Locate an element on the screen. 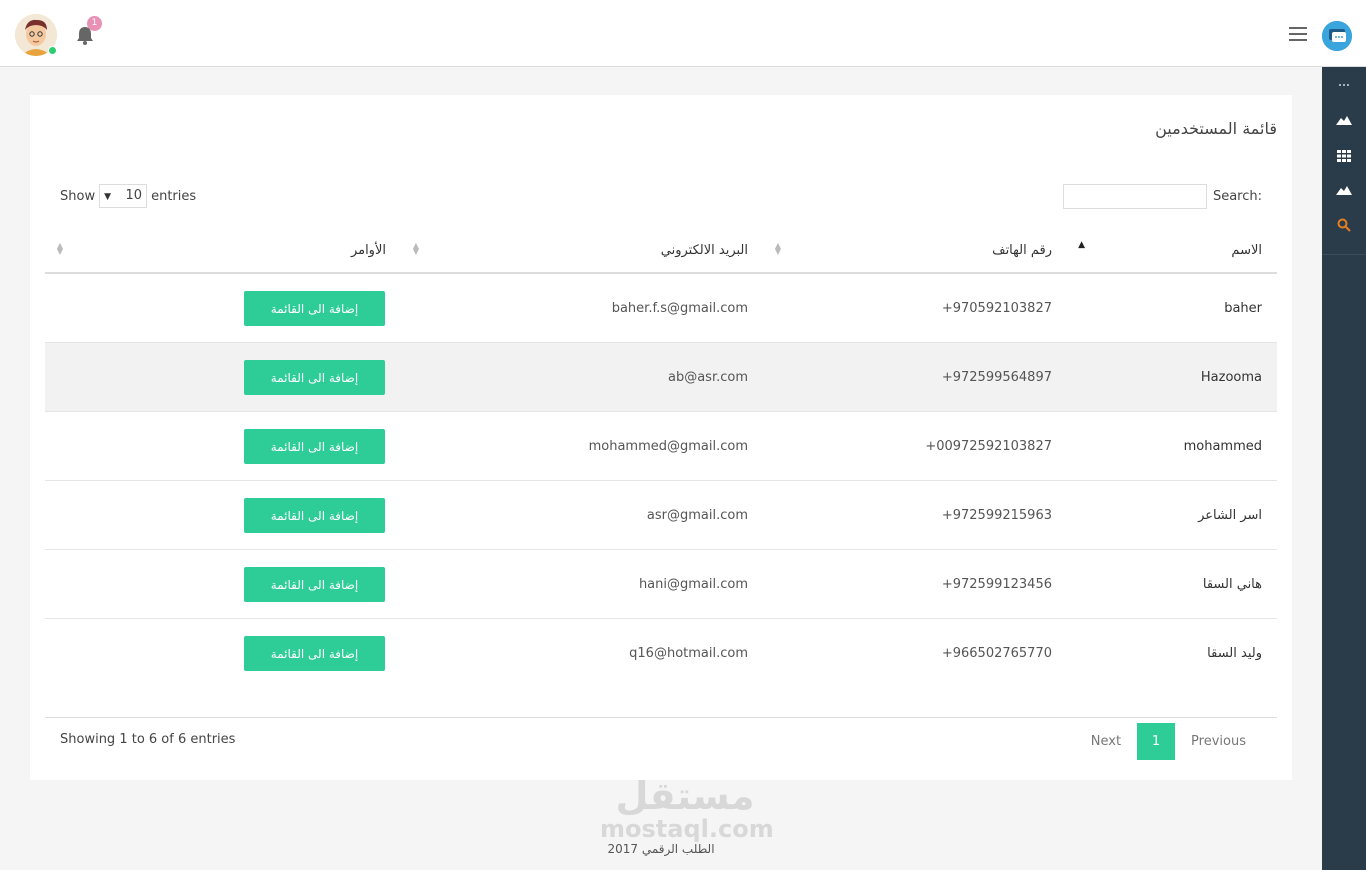 The width and height of the screenshot is (1366, 870). menu-icon is located at coordinates (1298, 34).